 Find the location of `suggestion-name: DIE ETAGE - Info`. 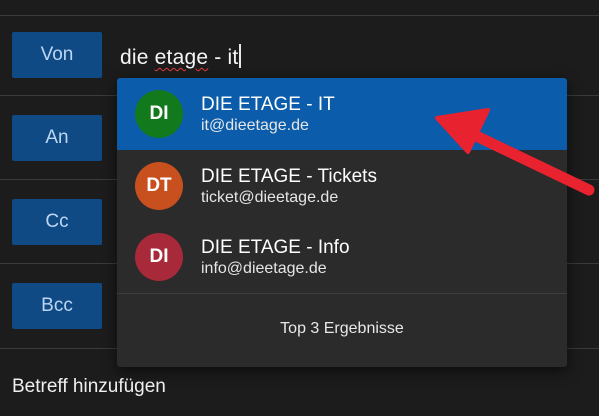

suggestion-name: DIE ETAGE - Info is located at coordinates (275, 247).